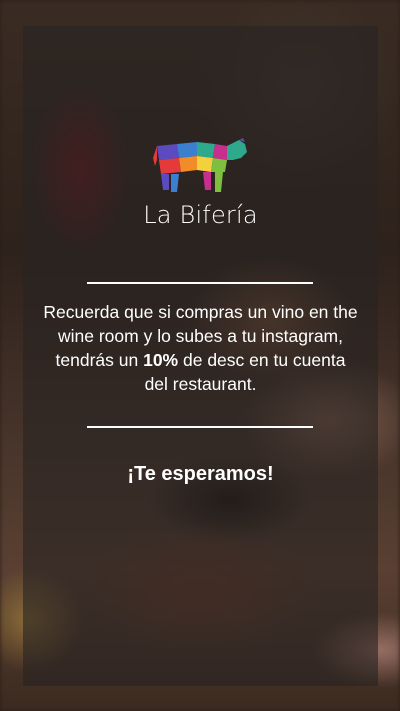 The image size is (400, 711). Describe the element at coordinates (200, 283) in the screenshot. I see `divider-top` at that location.